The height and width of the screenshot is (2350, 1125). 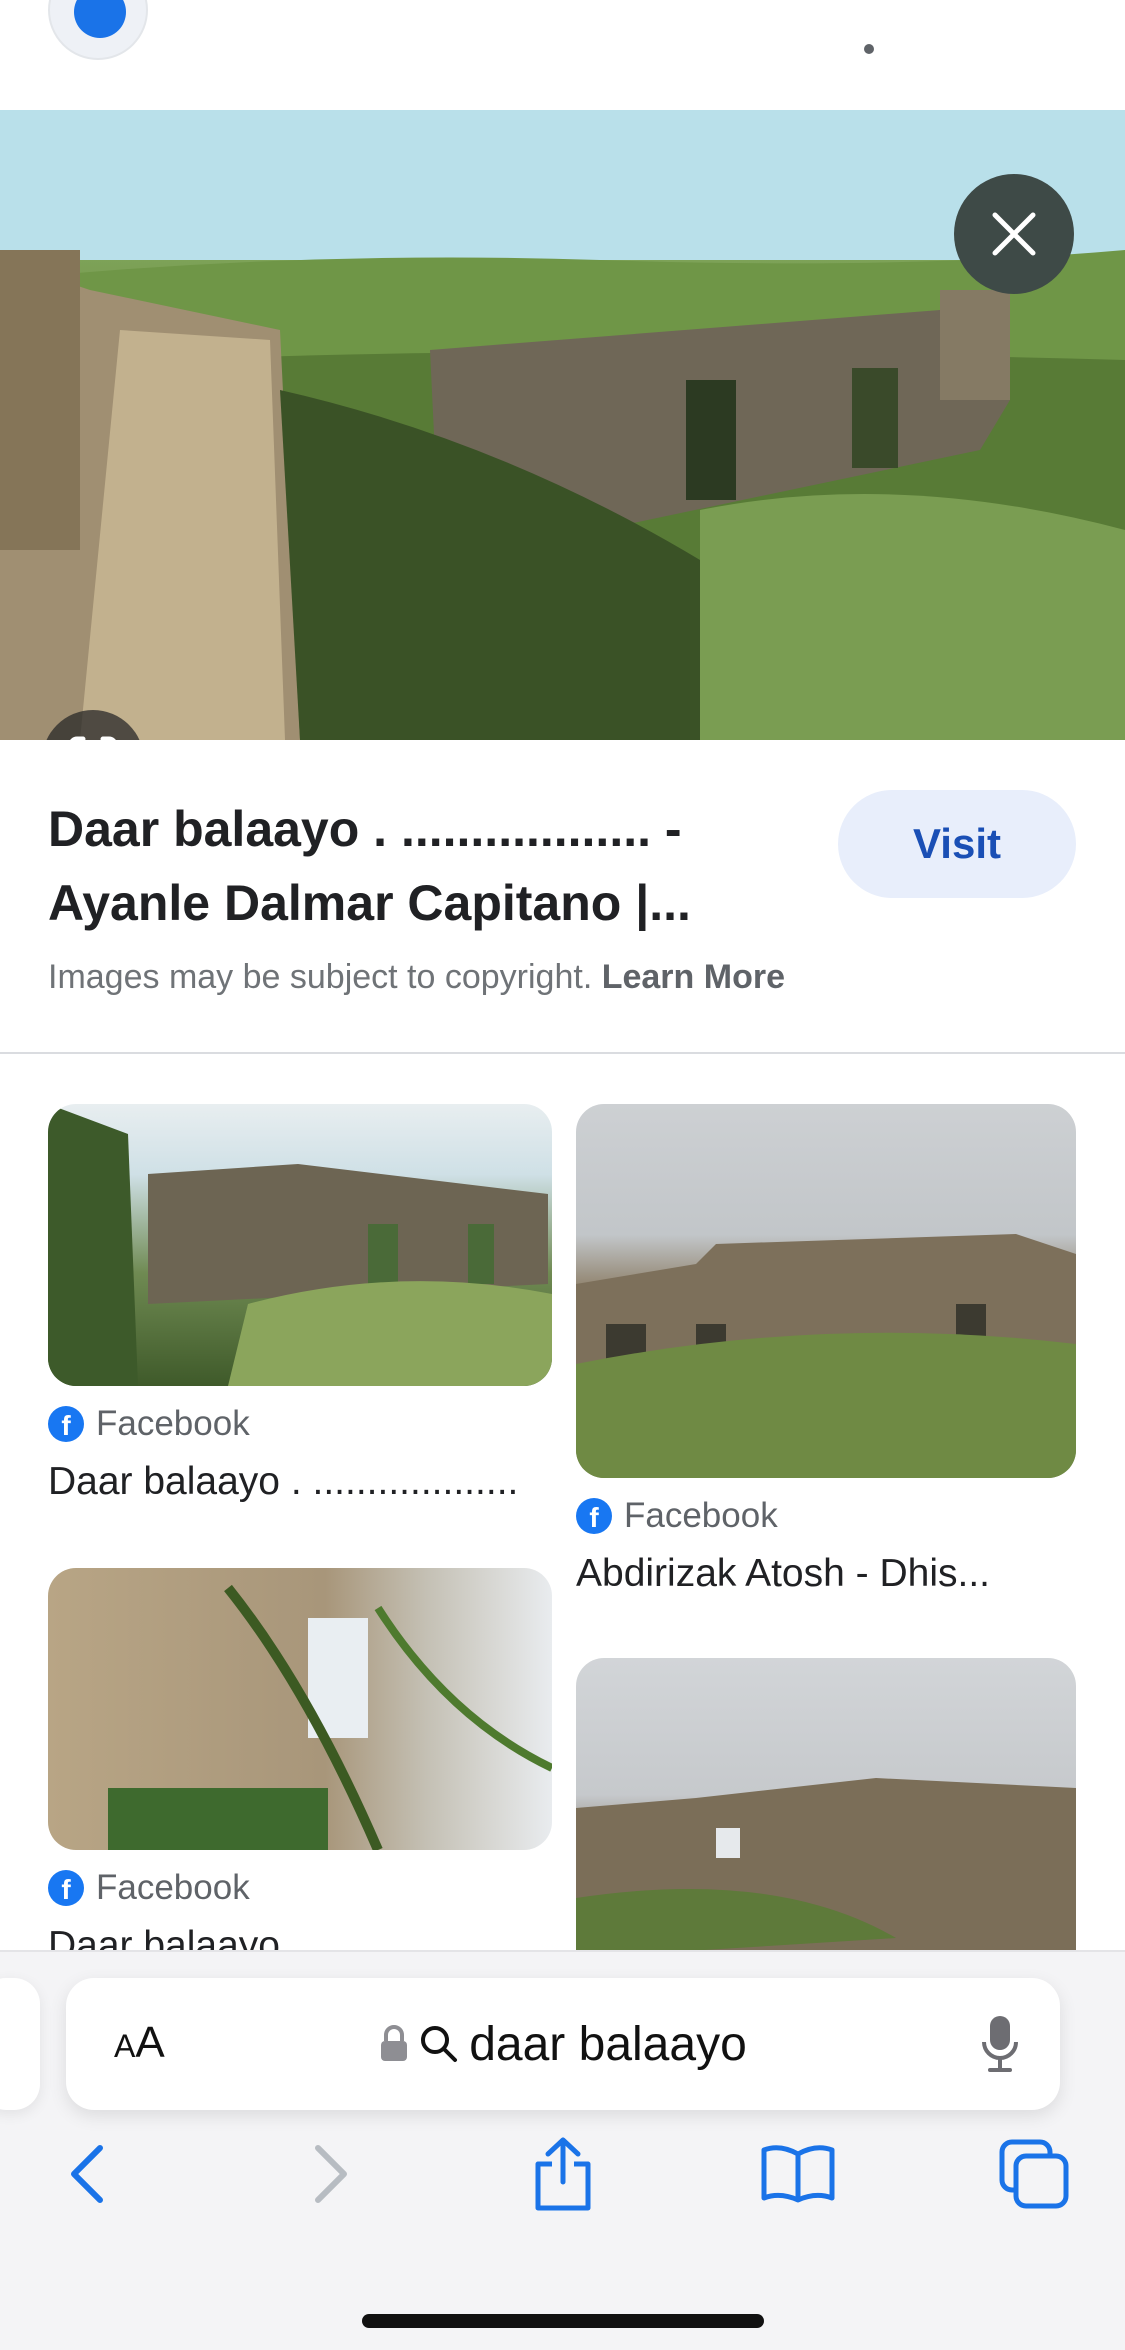 What do you see at coordinates (693, 977) in the screenshot?
I see `learn-more-link: Learn More` at bounding box center [693, 977].